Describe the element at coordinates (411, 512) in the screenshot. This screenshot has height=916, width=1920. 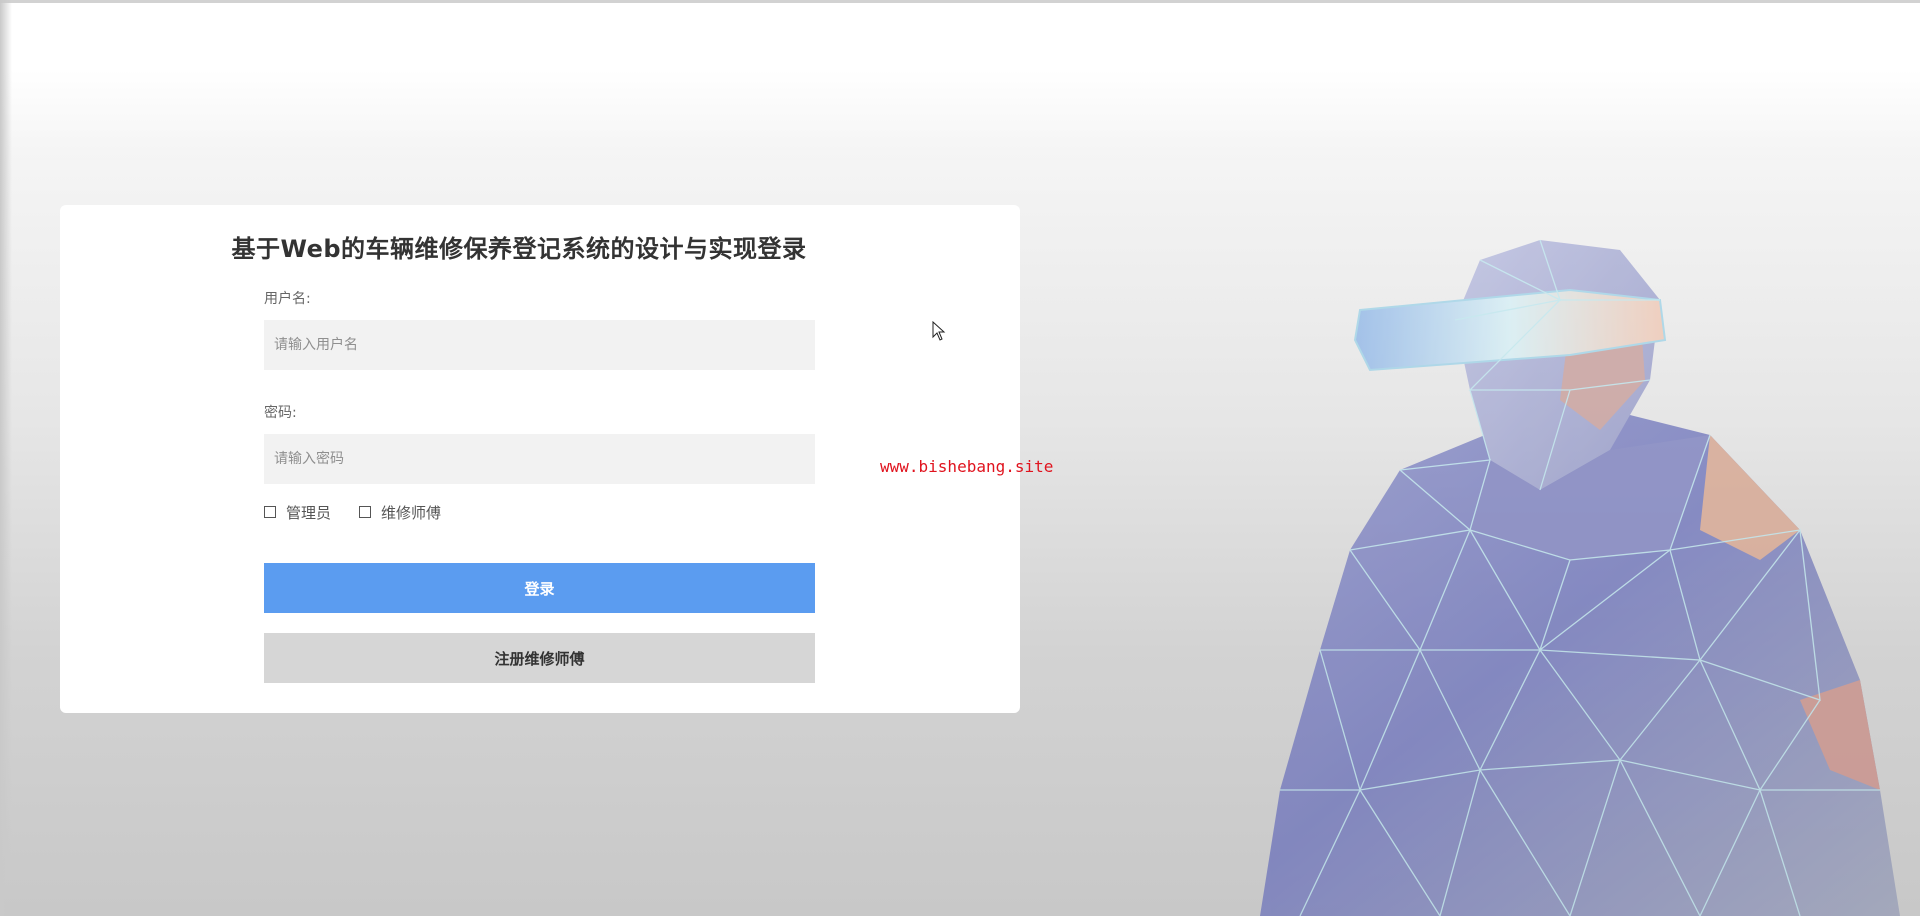
I see `role-label-mechanic: 维修师傅` at that location.